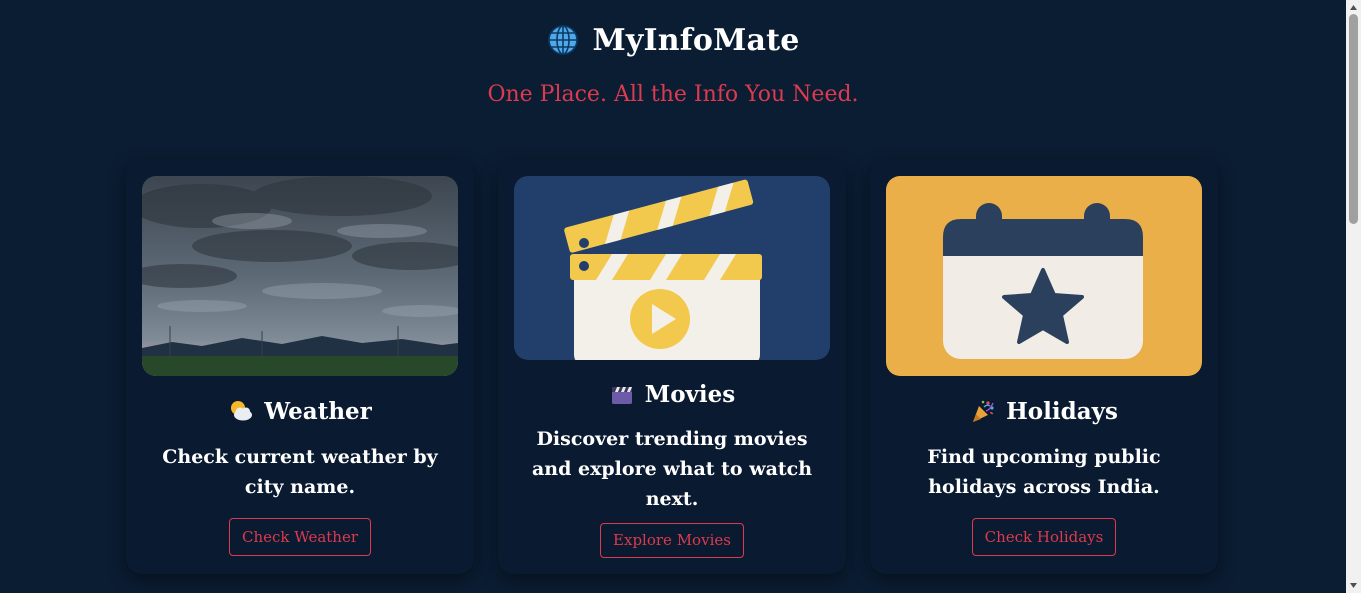  Describe the element at coordinates (673, 94) in the screenshot. I see `tagline: One Place. All the Info You Need.` at that location.